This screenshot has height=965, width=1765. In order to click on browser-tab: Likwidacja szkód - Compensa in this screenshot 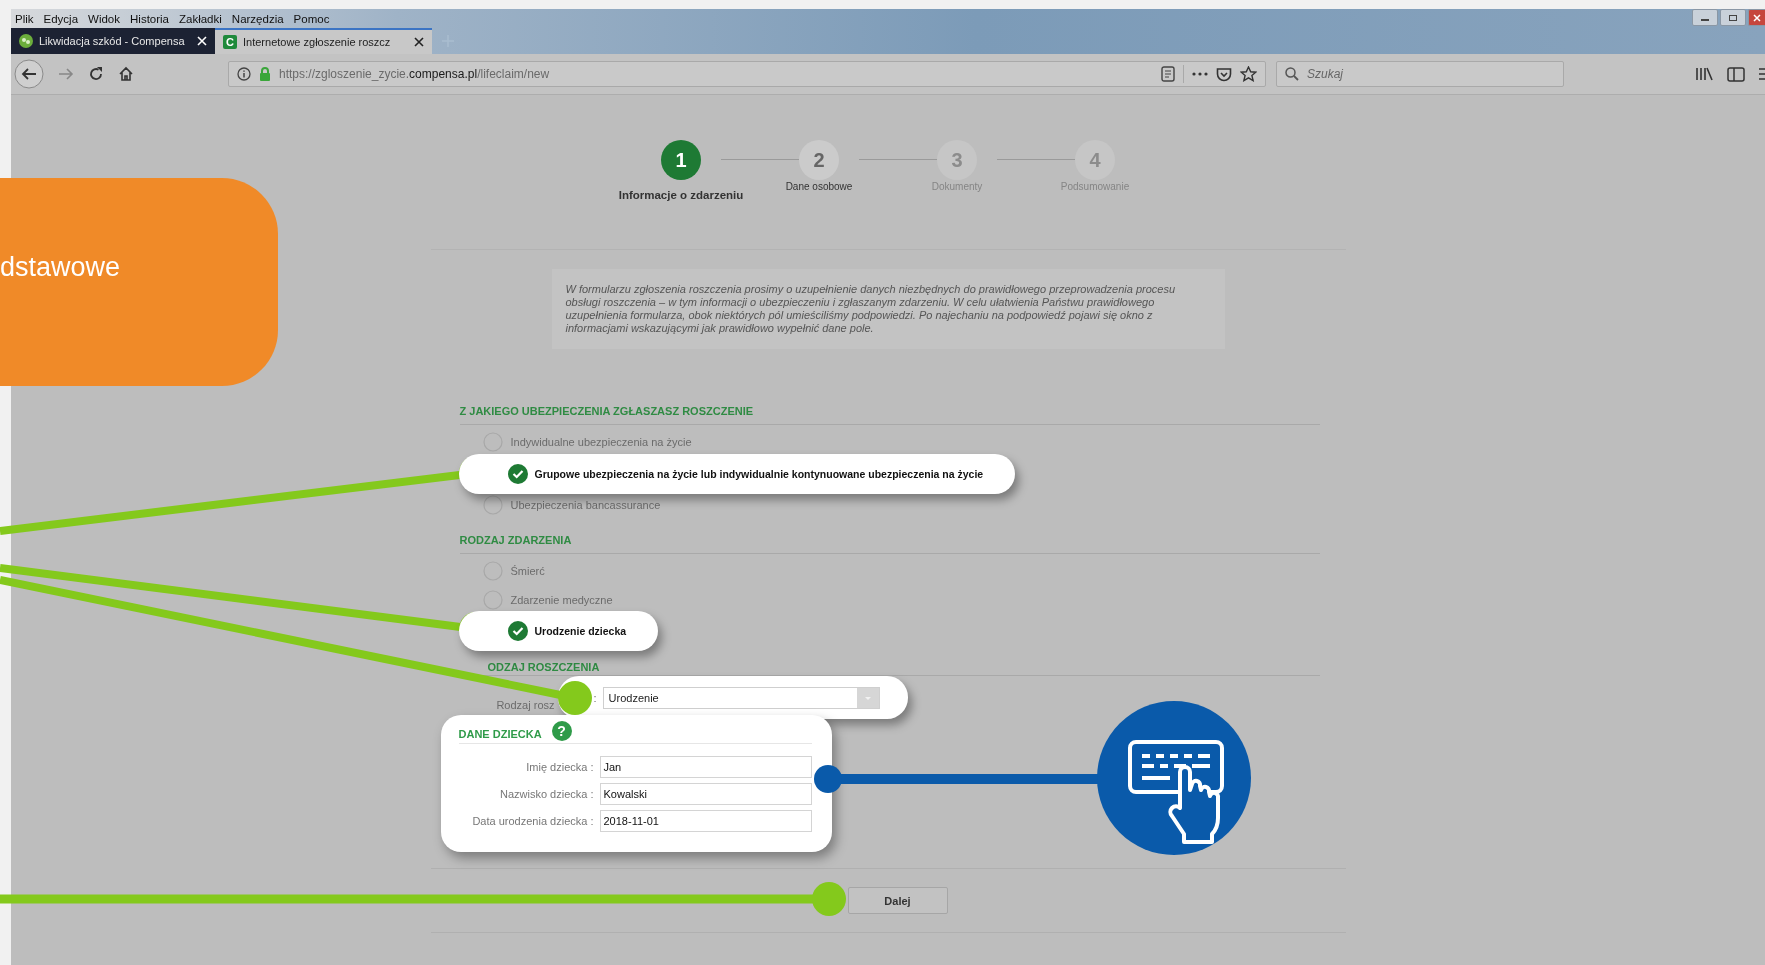, I will do `click(113, 41)`.